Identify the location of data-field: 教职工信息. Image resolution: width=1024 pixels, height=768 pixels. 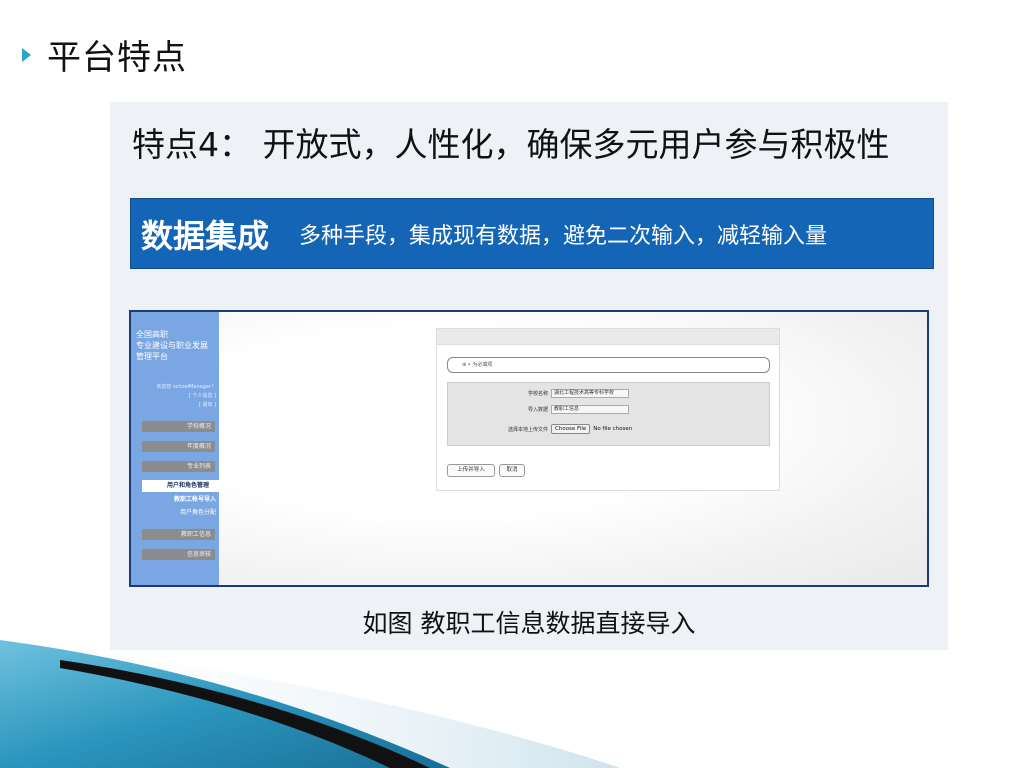
(590, 409).